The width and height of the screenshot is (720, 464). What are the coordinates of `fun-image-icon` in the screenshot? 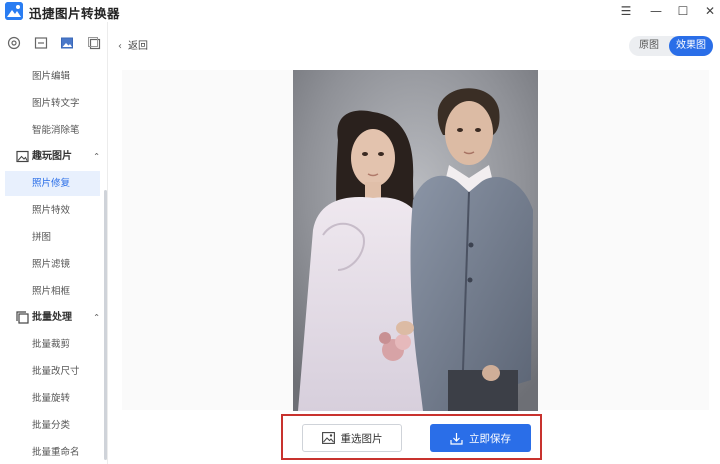 It's located at (22, 156).